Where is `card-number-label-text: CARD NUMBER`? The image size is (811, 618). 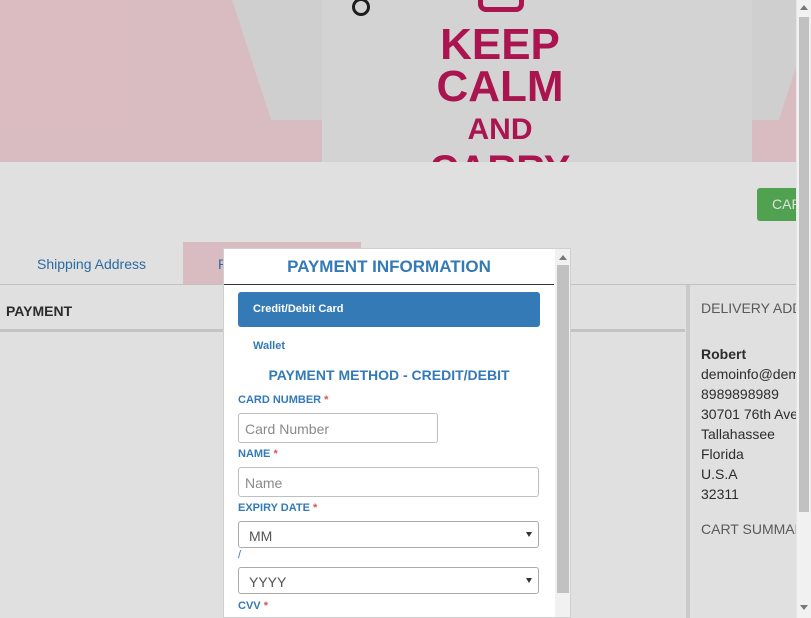 card-number-label-text: CARD NUMBER is located at coordinates (280, 400).